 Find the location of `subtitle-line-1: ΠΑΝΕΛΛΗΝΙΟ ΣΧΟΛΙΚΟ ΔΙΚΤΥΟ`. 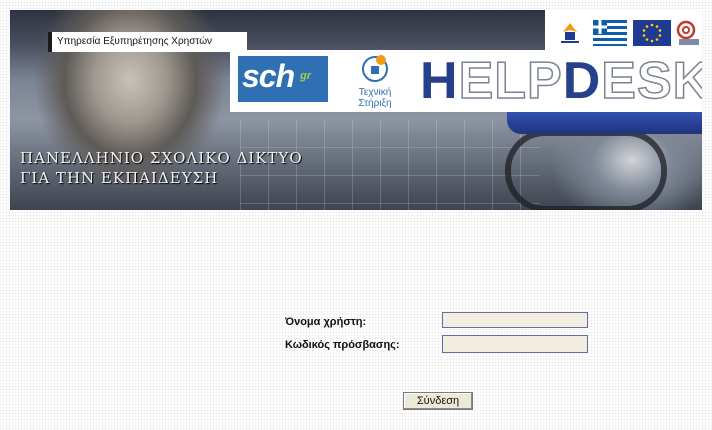

subtitle-line-1: ΠΑΝΕΛΛΗΝΙΟ ΣΧΟΛΙΚΟ ΔΙΚΤΥΟ is located at coordinates (161, 158).